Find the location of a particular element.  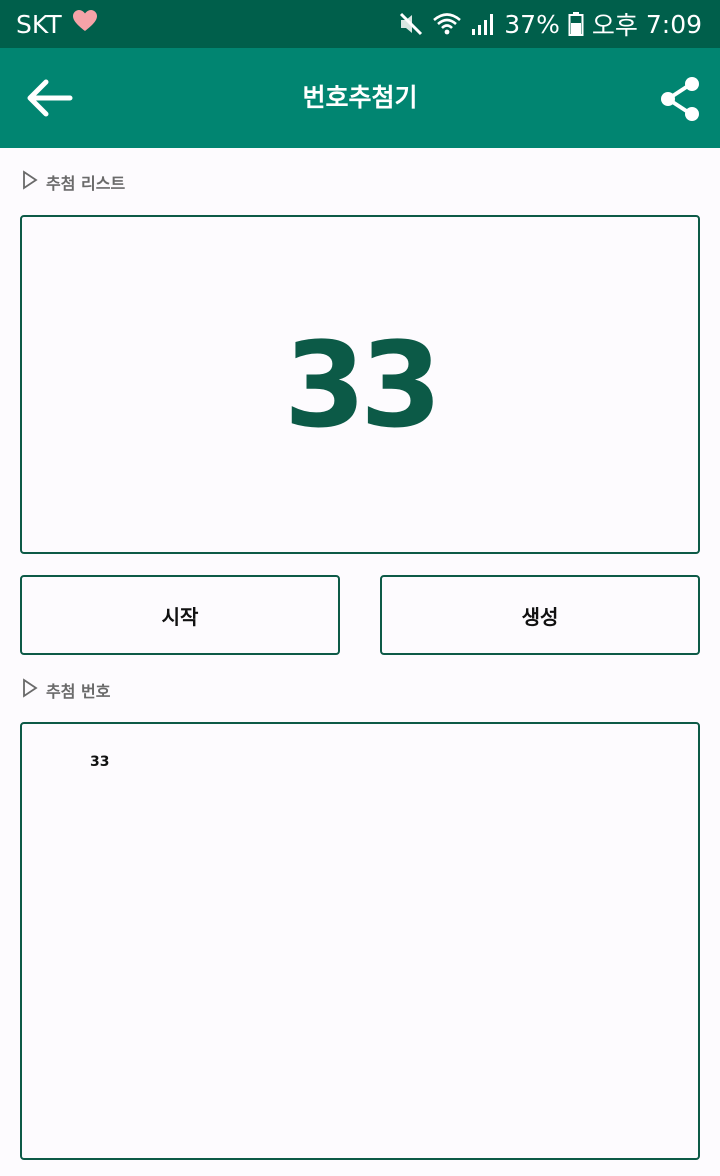

signal-icon is located at coordinates (483, 24).